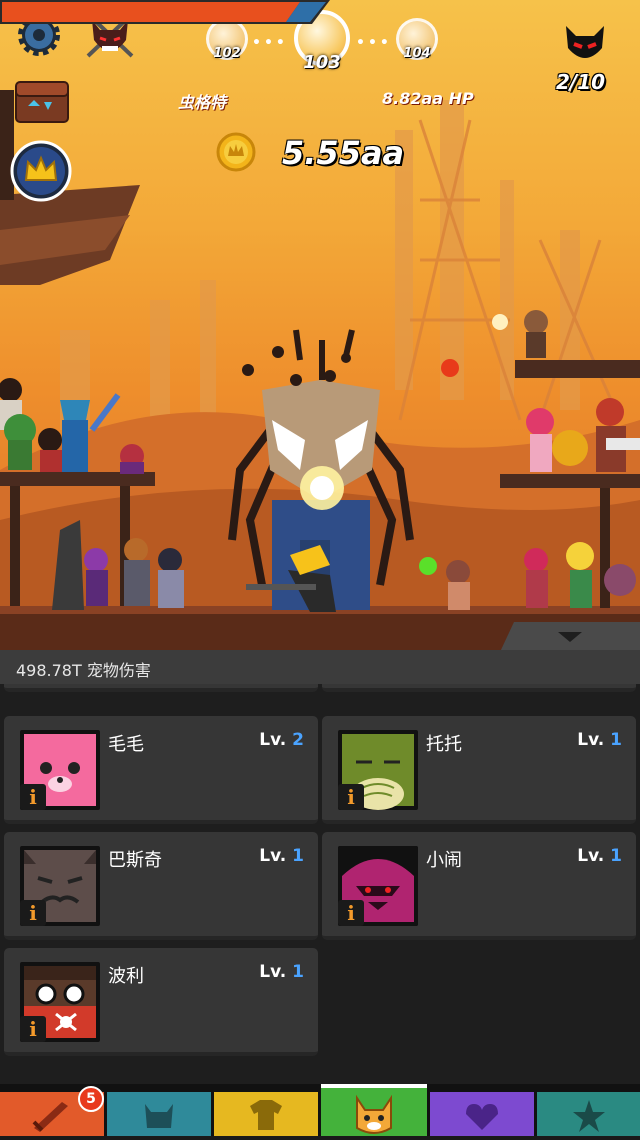 Image resolution: width=640 pixels, height=1140 pixels. I want to click on pet-card-partial-left, so click(161, 688).